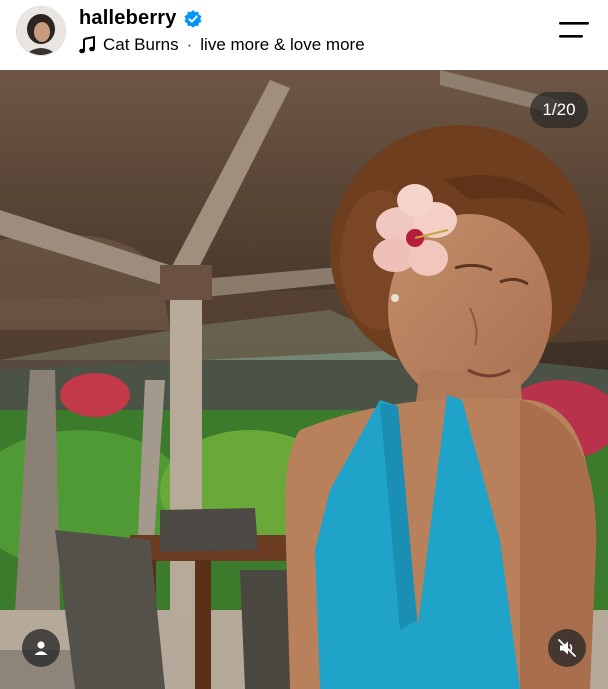  I want to click on speaker-muted-icon, so click(567, 648).